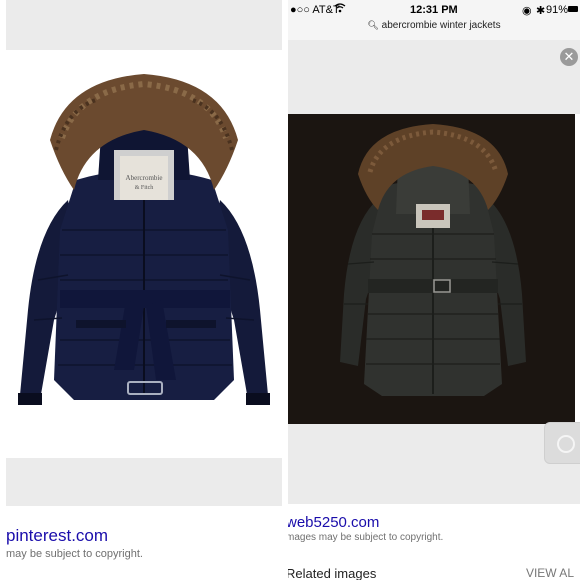 The image size is (580, 580). What do you see at coordinates (541, 11) in the screenshot?
I see `bluetooth-icon: ✱` at bounding box center [541, 11].